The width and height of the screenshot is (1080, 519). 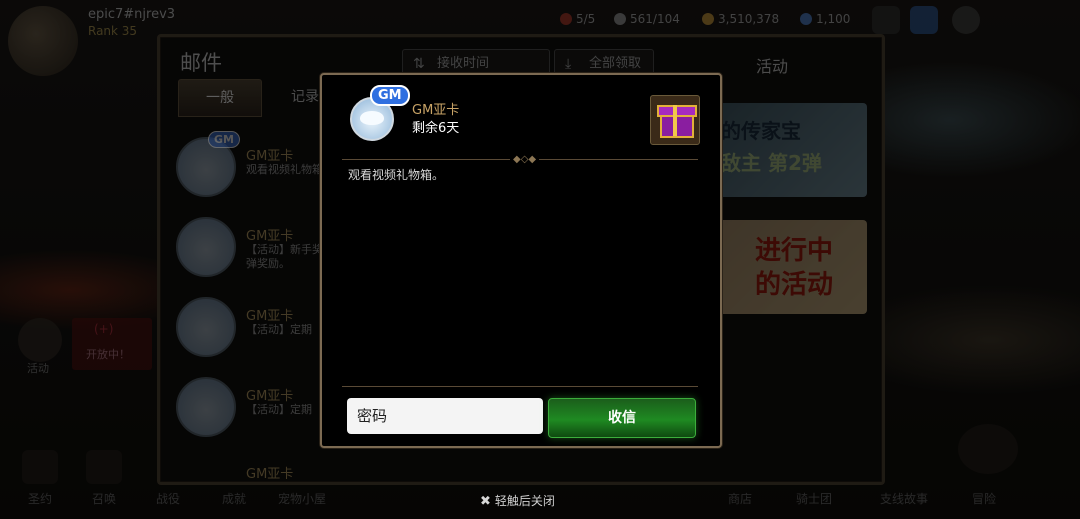 What do you see at coordinates (436, 110) in the screenshot?
I see `mail-sender: GM亚卡` at bounding box center [436, 110].